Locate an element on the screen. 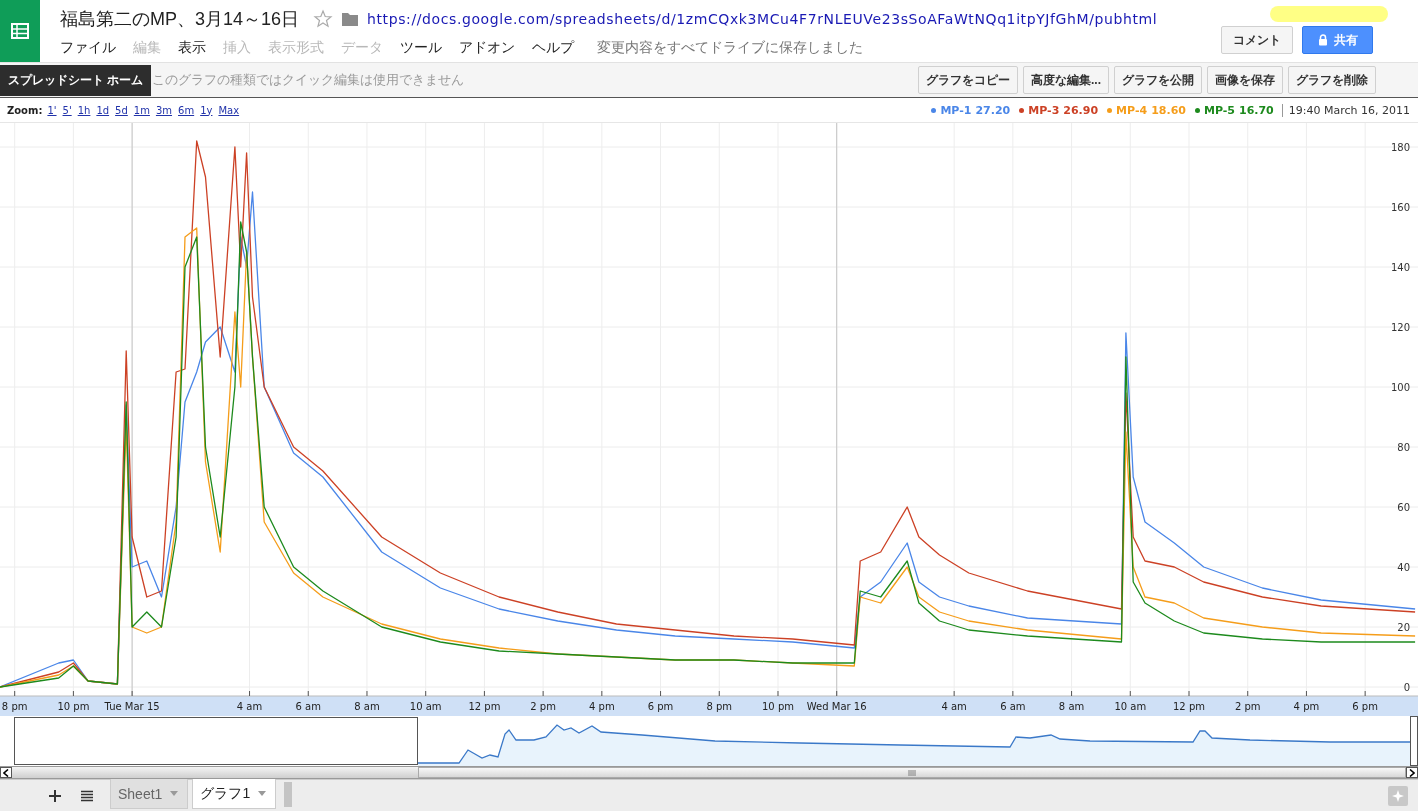 The image size is (1418, 811). y-tick-label: 80 is located at coordinates (1403, 447).